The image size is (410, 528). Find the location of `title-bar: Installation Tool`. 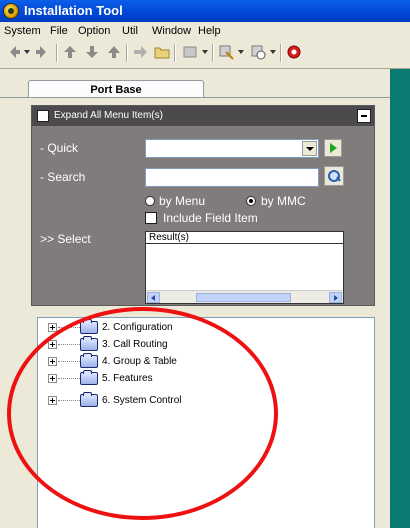

title-bar: Installation Tool is located at coordinates (205, 11).